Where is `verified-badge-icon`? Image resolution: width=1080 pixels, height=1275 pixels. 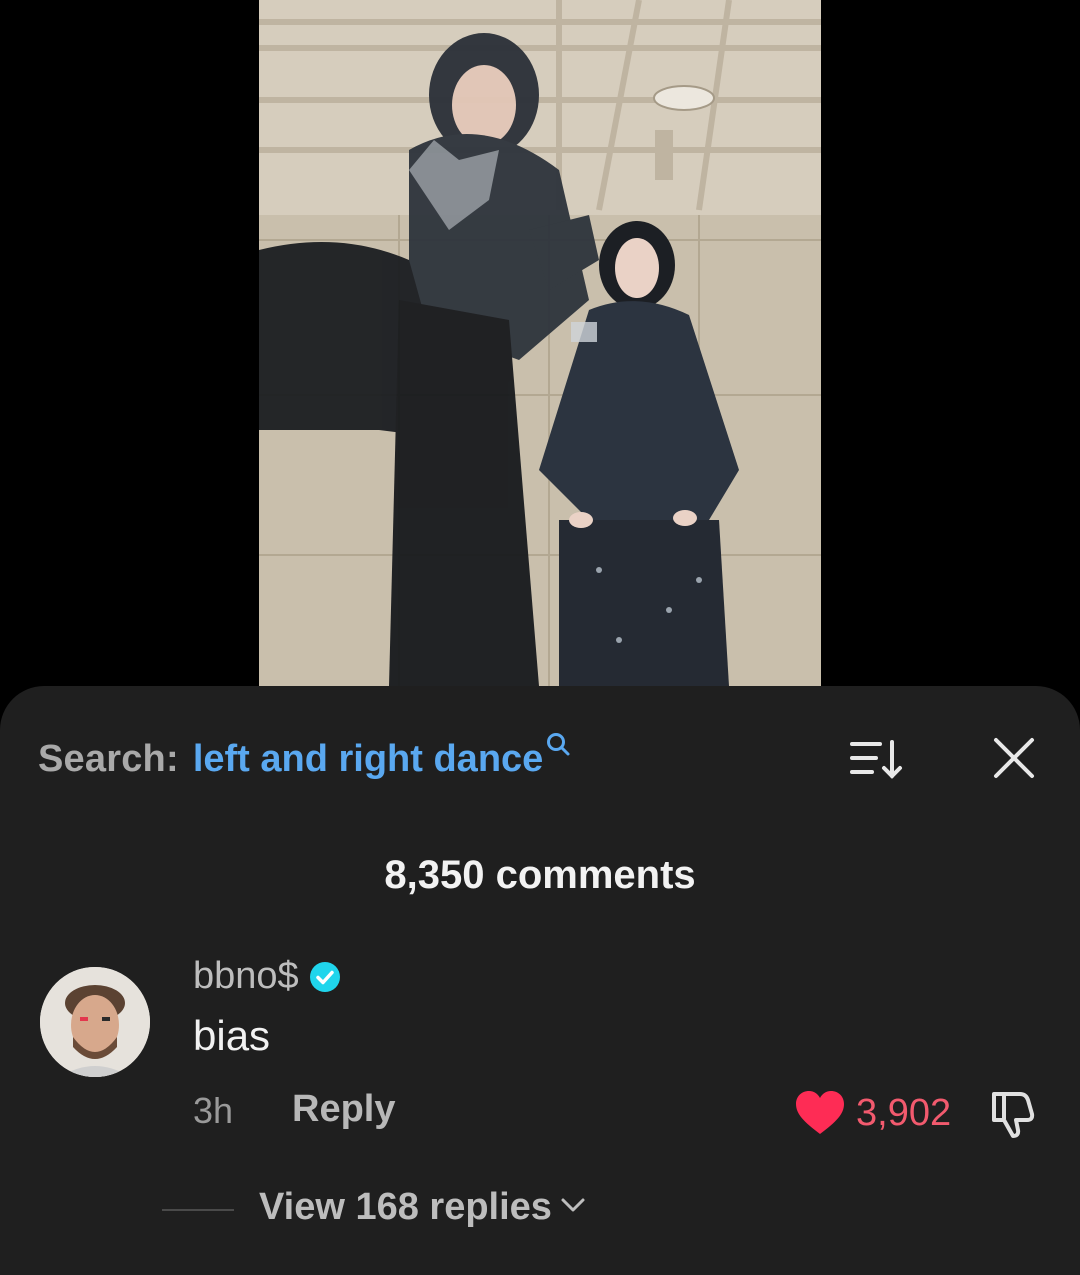
verified-badge-icon is located at coordinates (325, 977).